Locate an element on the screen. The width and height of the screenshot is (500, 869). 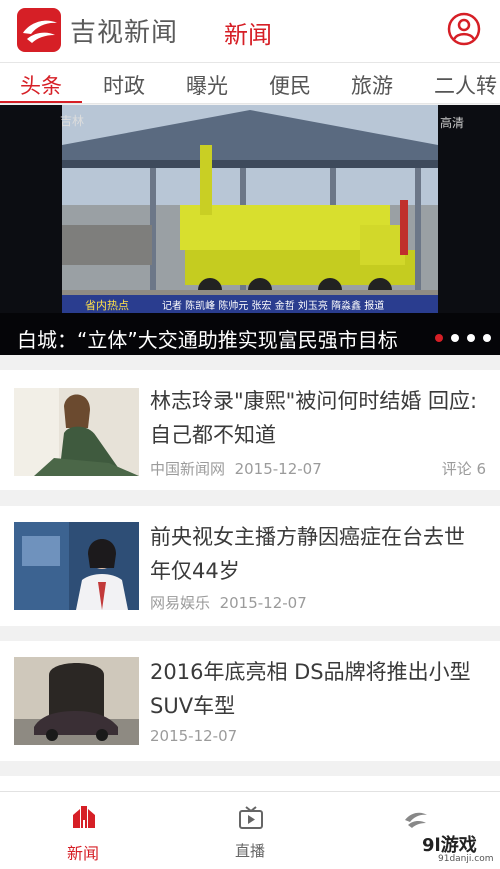
news-meta: 2015-12-07 is located at coordinates (193, 736).